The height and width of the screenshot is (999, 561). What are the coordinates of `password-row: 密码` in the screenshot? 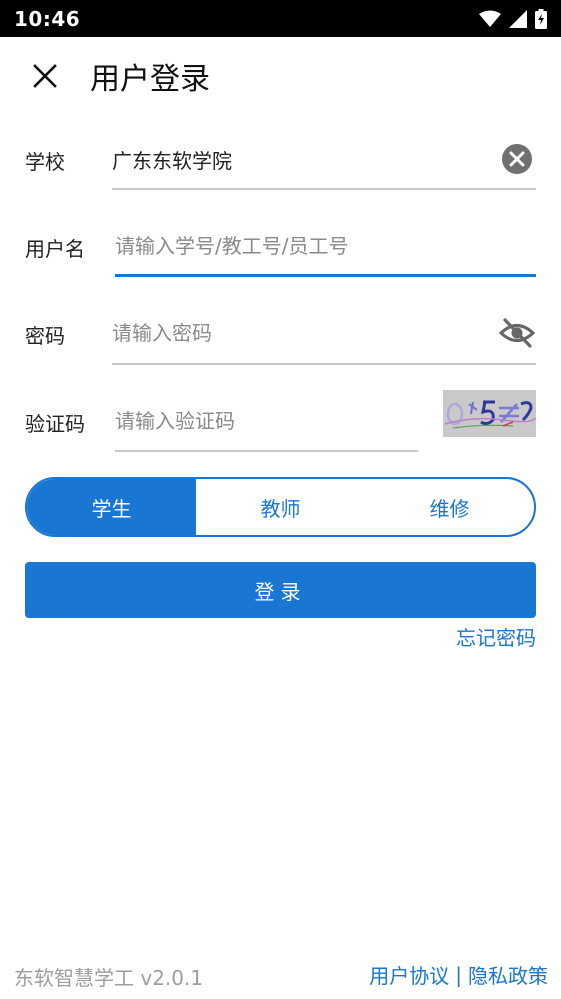 It's located at (280, 332).